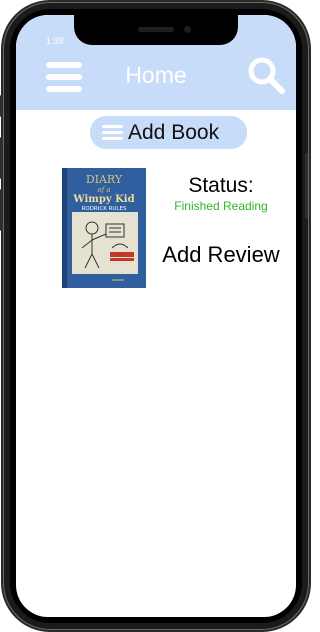 This screenshot has height=632, width=320. Describe the element at coordinates (221, 255) in the screenshot. I see `add-review-button: Add Review` at that location.